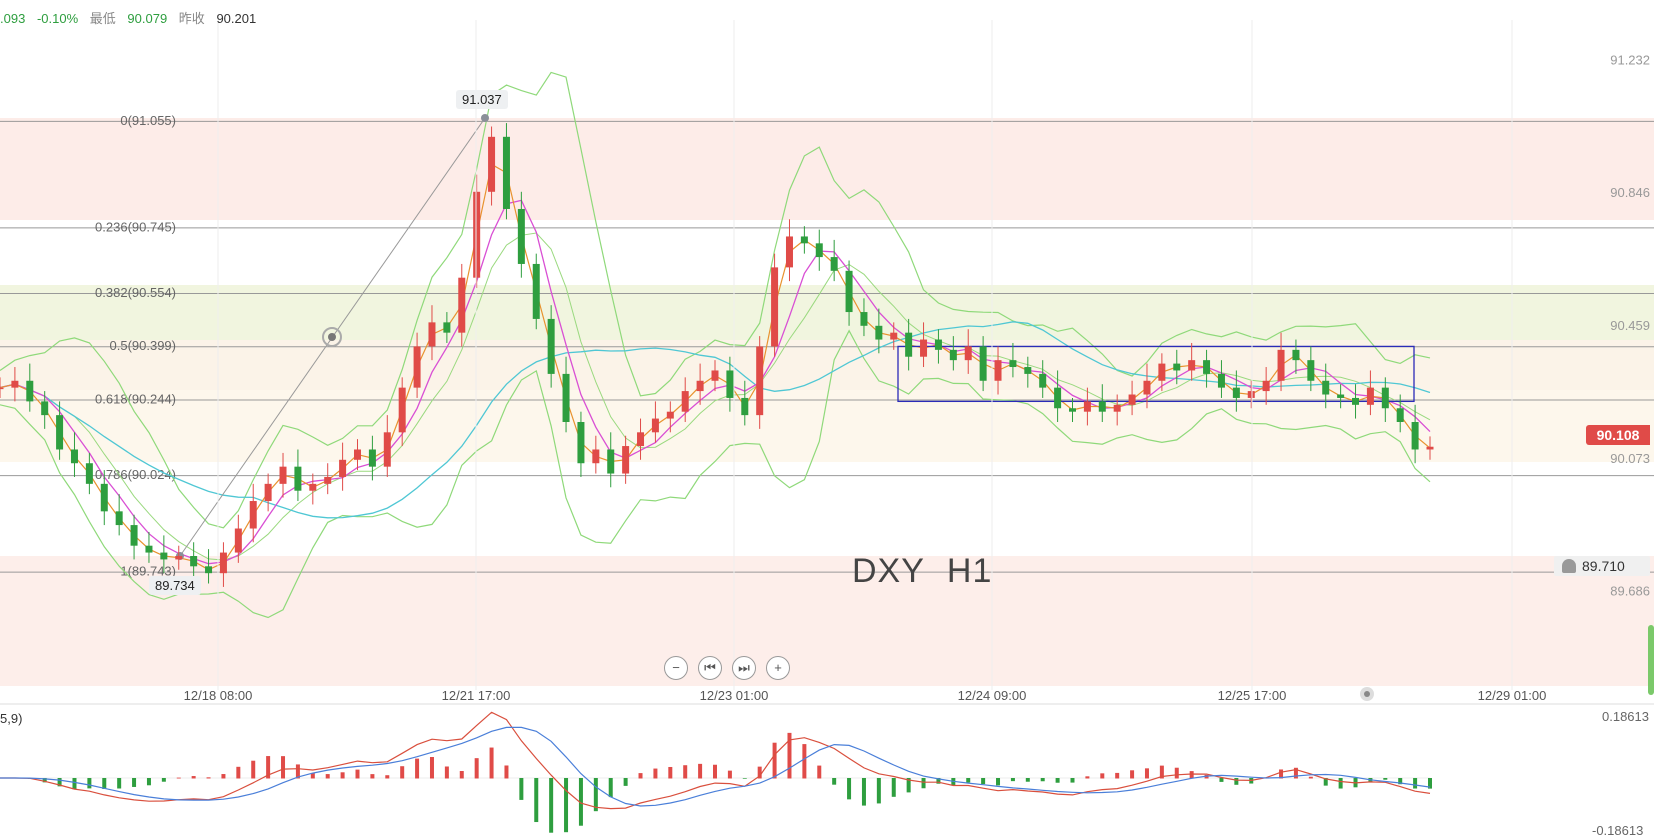 The image size is (1654, 838). Describe the element at coordinates (191, 18) in the screenshot. I see `prev-close-label: 昨收` at that location.